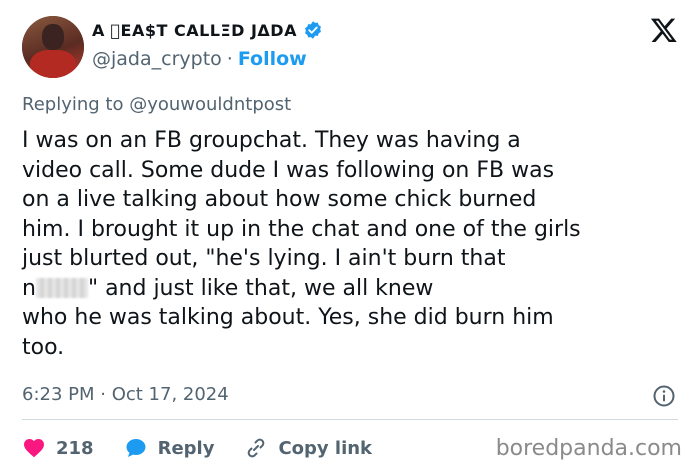 This screenshot has width=700, height=474. What do you see at coordinates (43, 347) in the screenshot?
I see `tweet-line: too.` at bounding box center [43, 347].